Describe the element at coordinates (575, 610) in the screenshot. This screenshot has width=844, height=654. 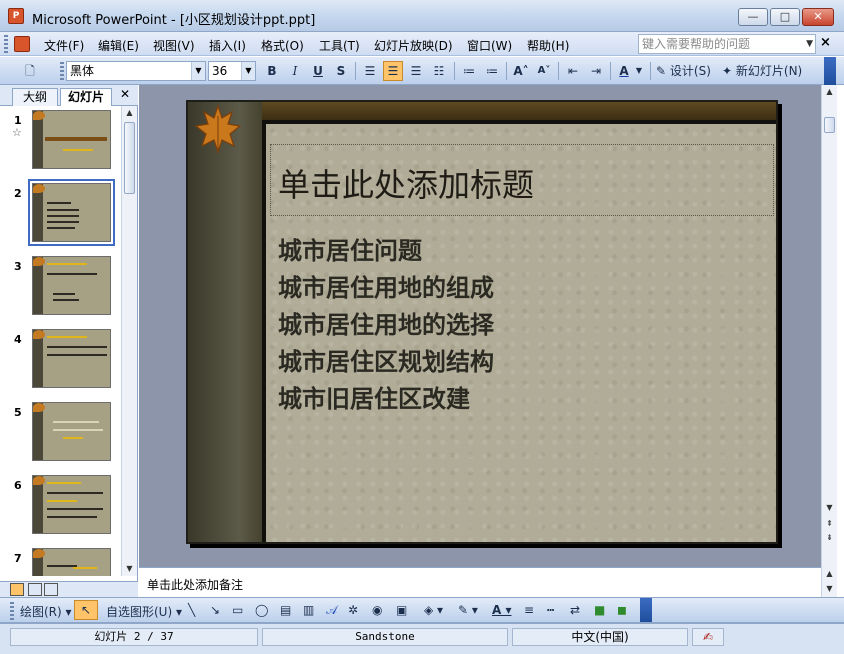
I see `arrow-style-icon: ⇄` at that location.